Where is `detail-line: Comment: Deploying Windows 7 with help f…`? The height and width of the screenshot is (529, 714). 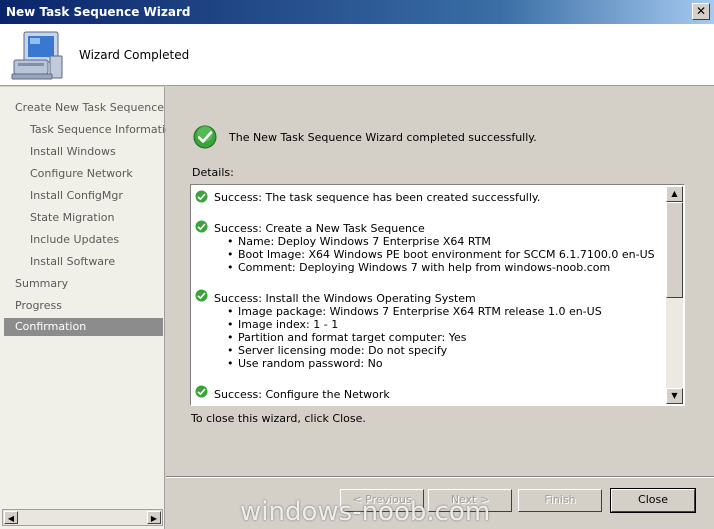
detail-line: Comment: Deploying Windows 7 with help f… is located at coordinates (418, 267).